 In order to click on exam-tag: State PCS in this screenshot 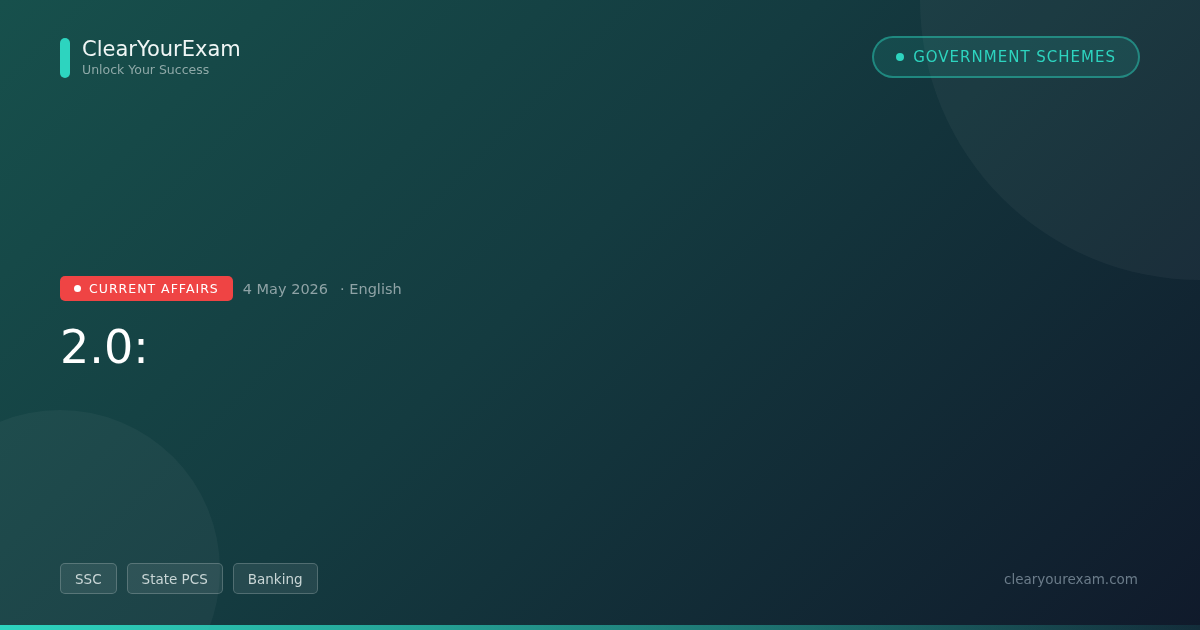, I will do `click(174, 578)`.